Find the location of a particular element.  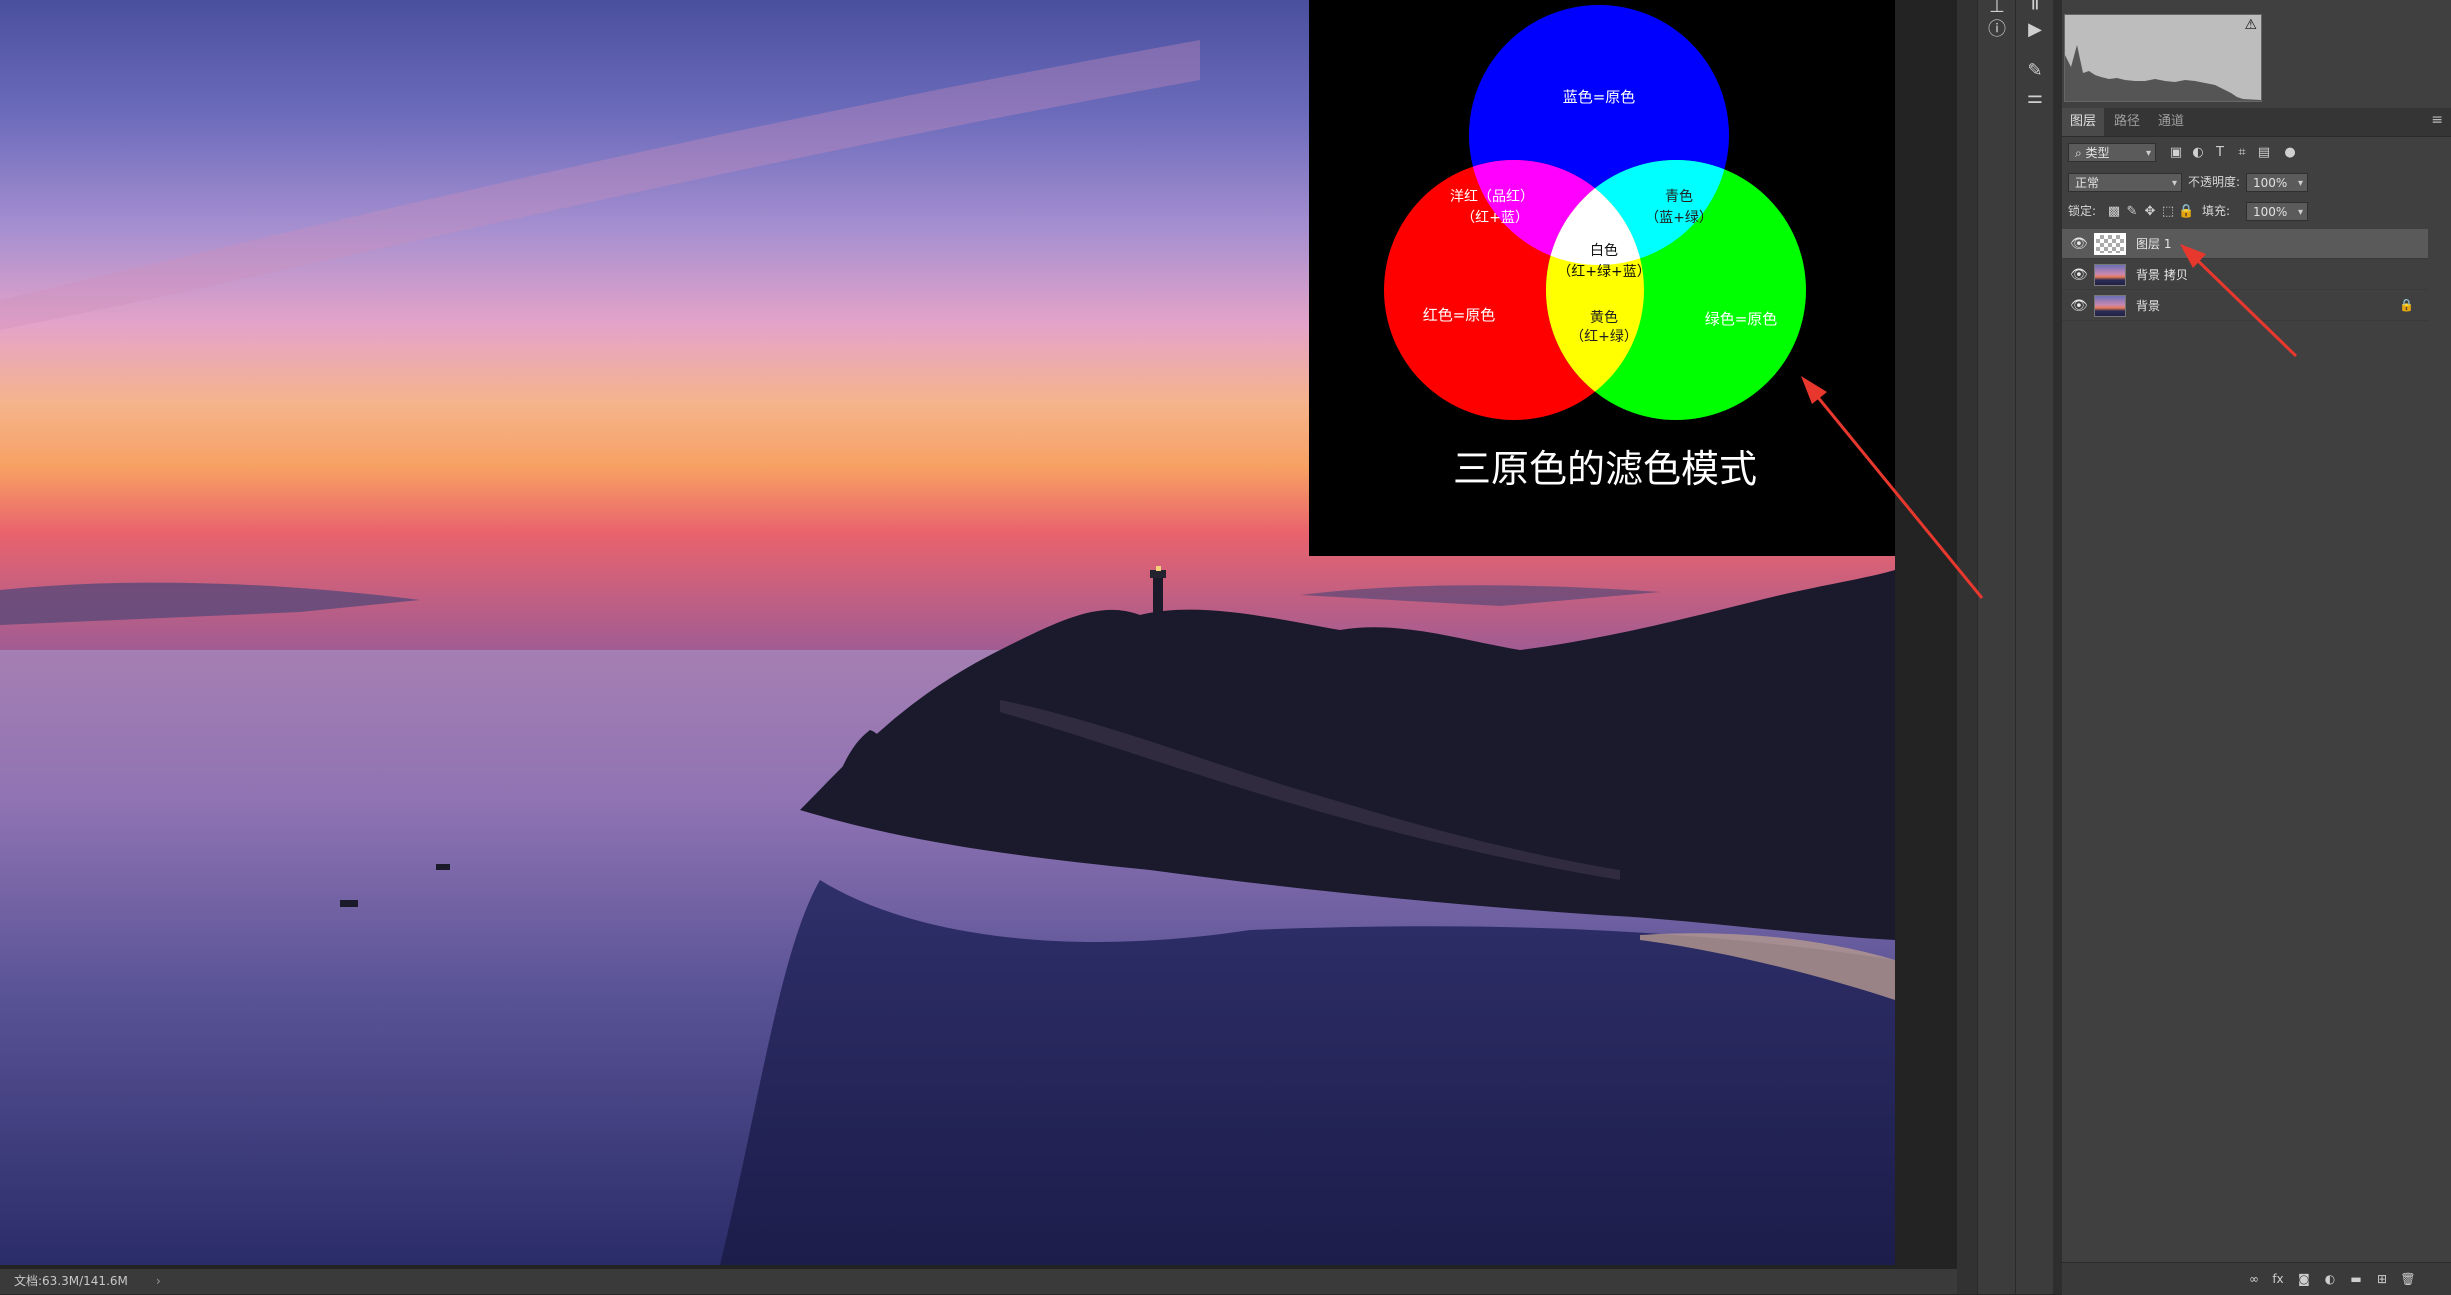

layer-name: 背景 拷贝 is located at coordinates (2162, 275).